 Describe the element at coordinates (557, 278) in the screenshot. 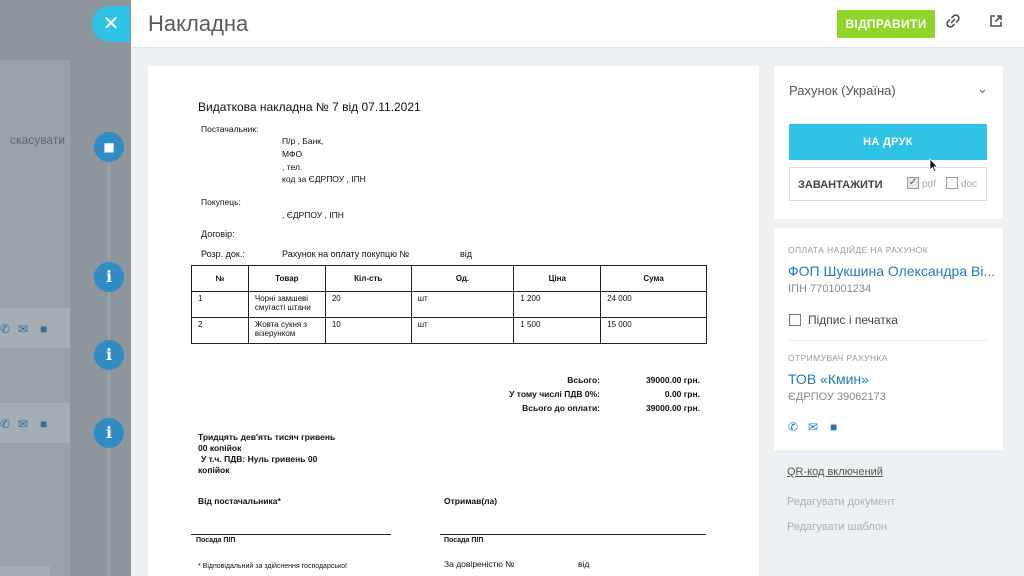

I see `column-header: Ціна` at that location.